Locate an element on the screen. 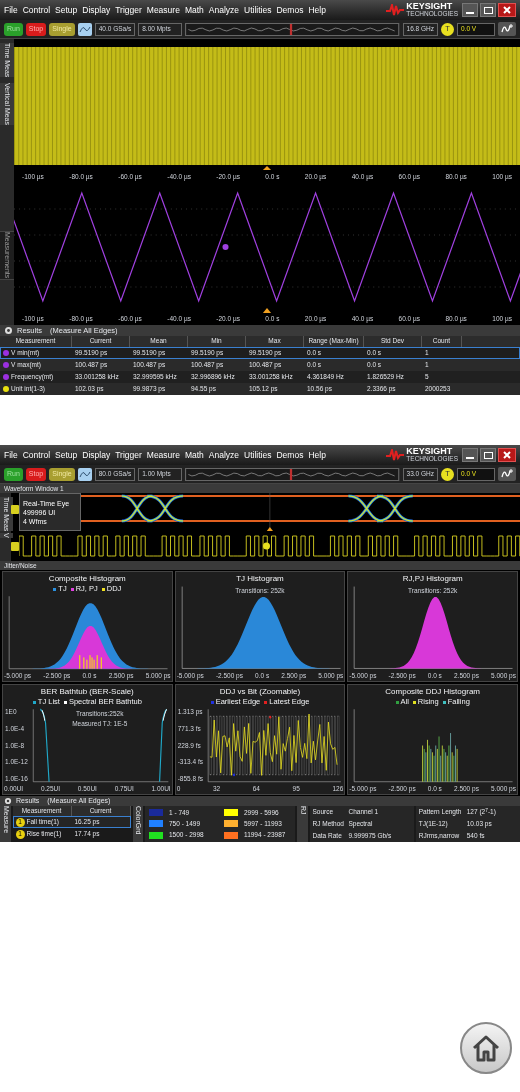  chart-title: BER Bathtub (BER-Scale) is located at coordinates (87, 692).